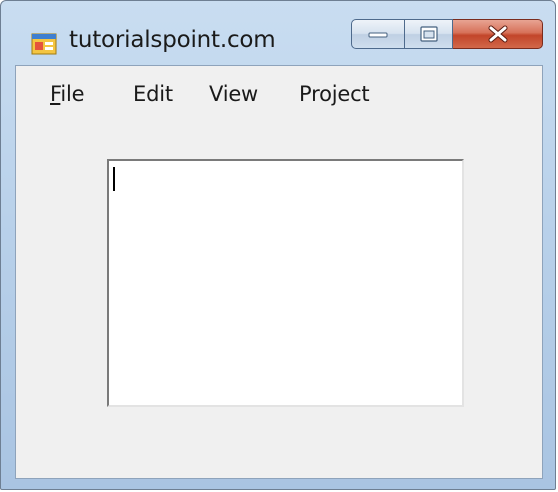 The height and width of the screenshot is (492, 558). What do you see at coordinates (172, 40) in the screenshot?
I see `window-title: tutorialspoint.com` at bounding box center [172, 40].